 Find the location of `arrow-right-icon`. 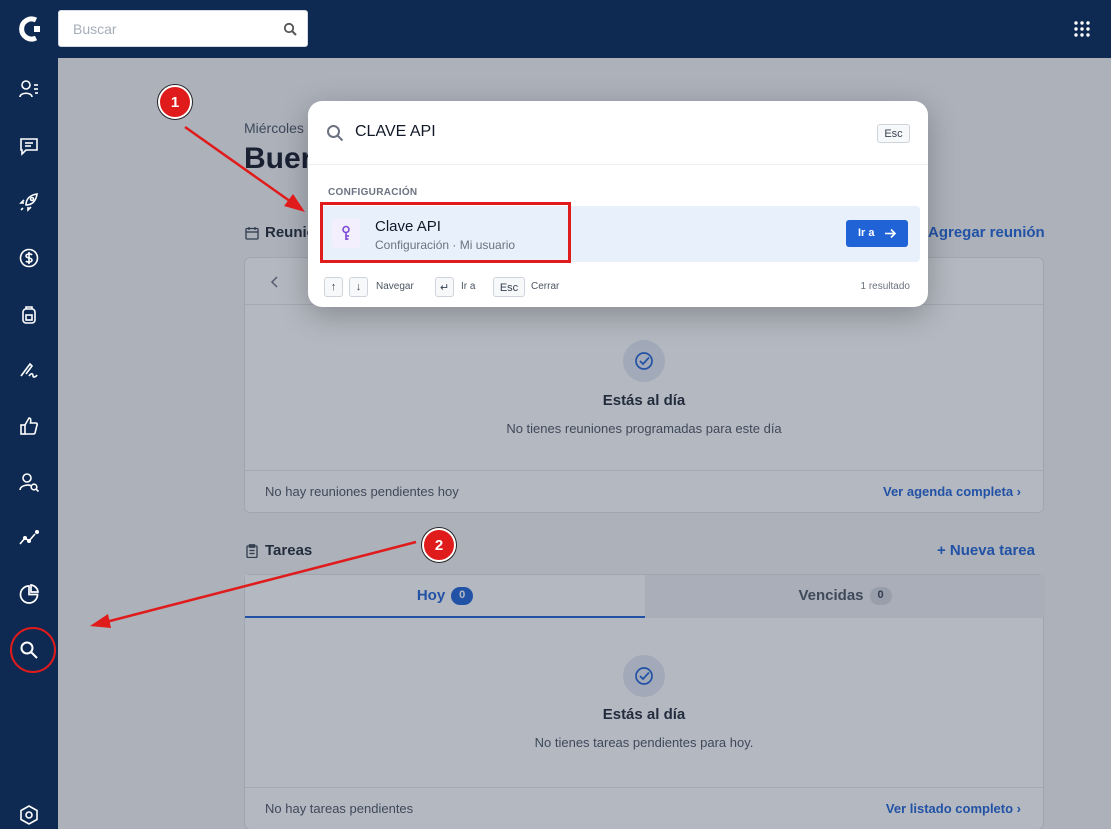

arrow-right-icon is located at coordinates (890, 233).